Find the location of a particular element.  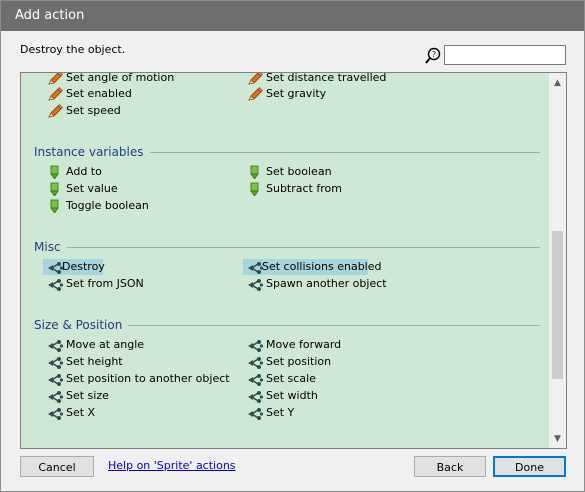

list-item-label: Set height is located at coordinates (94, 361).